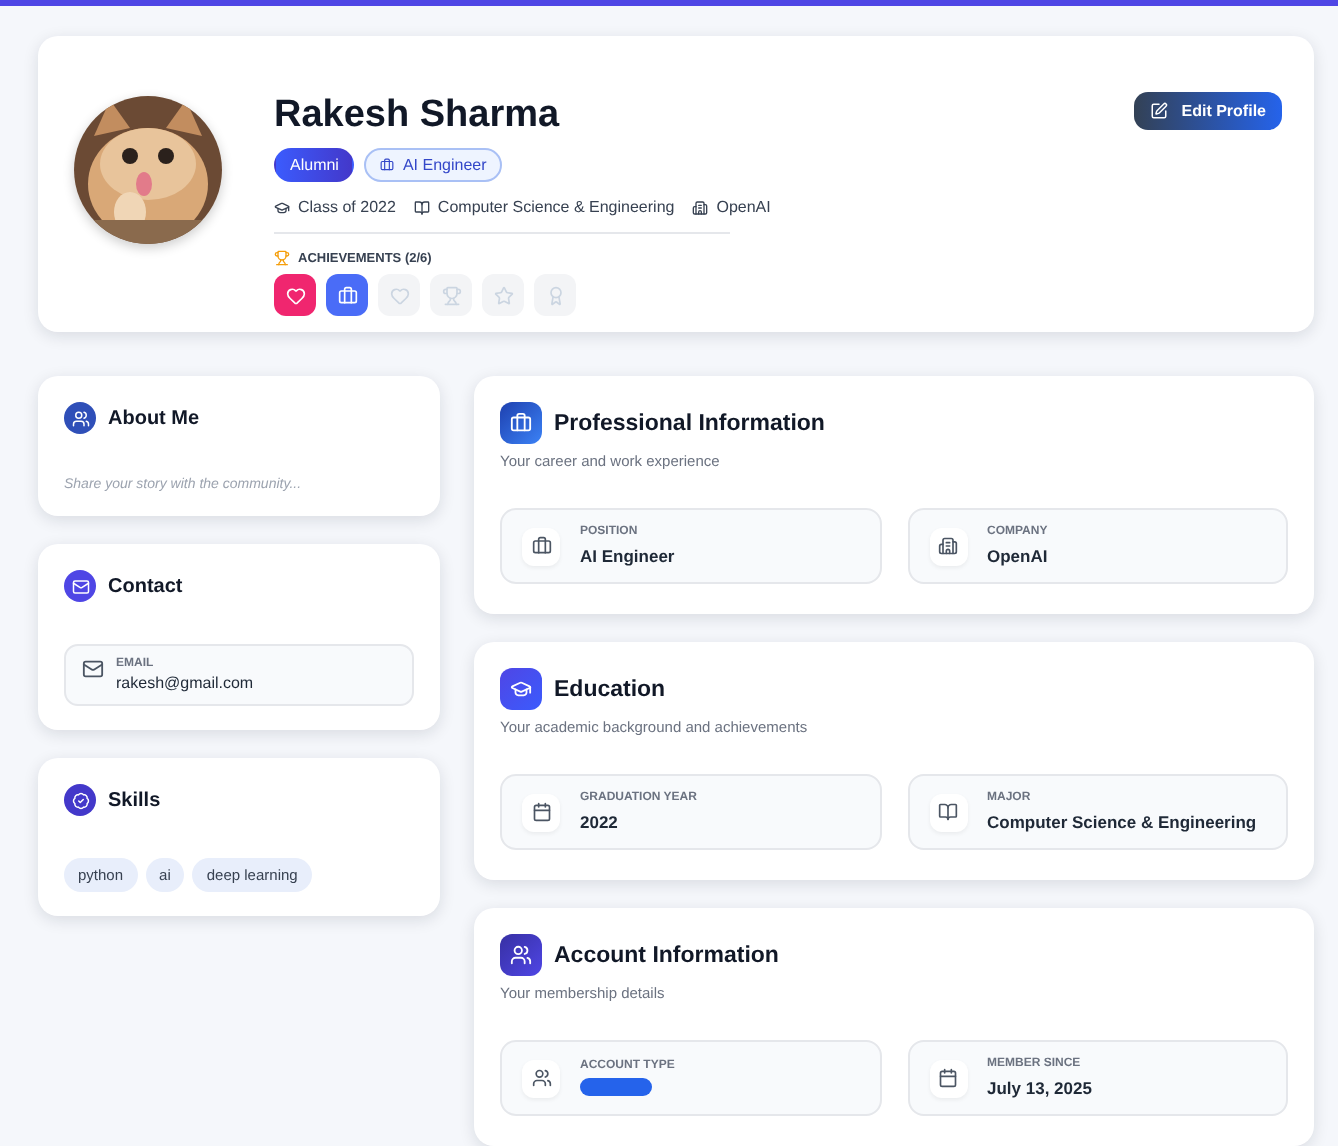  Describe the element at coordinates (80, 586) in the screenshot. I see `mail-icon` at that location.